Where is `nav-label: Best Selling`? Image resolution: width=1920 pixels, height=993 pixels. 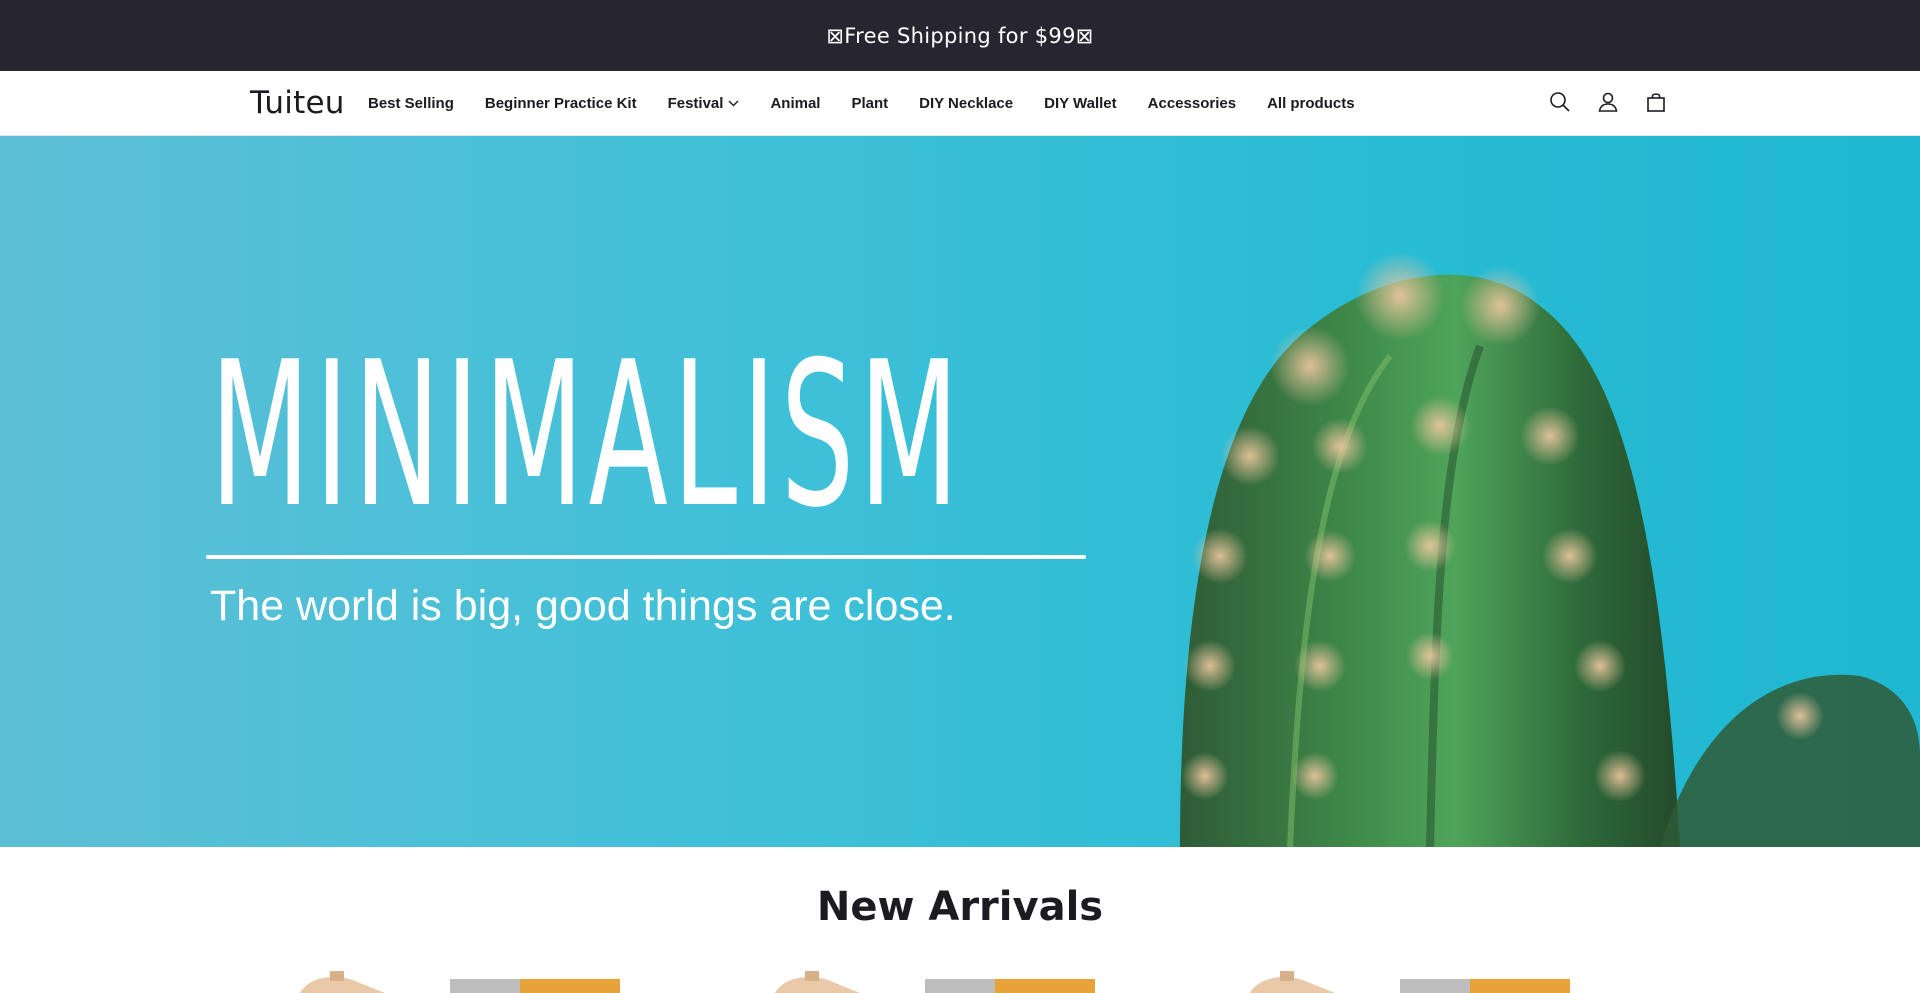 nav-label: Best Selling is located at coordinates (411, 103).